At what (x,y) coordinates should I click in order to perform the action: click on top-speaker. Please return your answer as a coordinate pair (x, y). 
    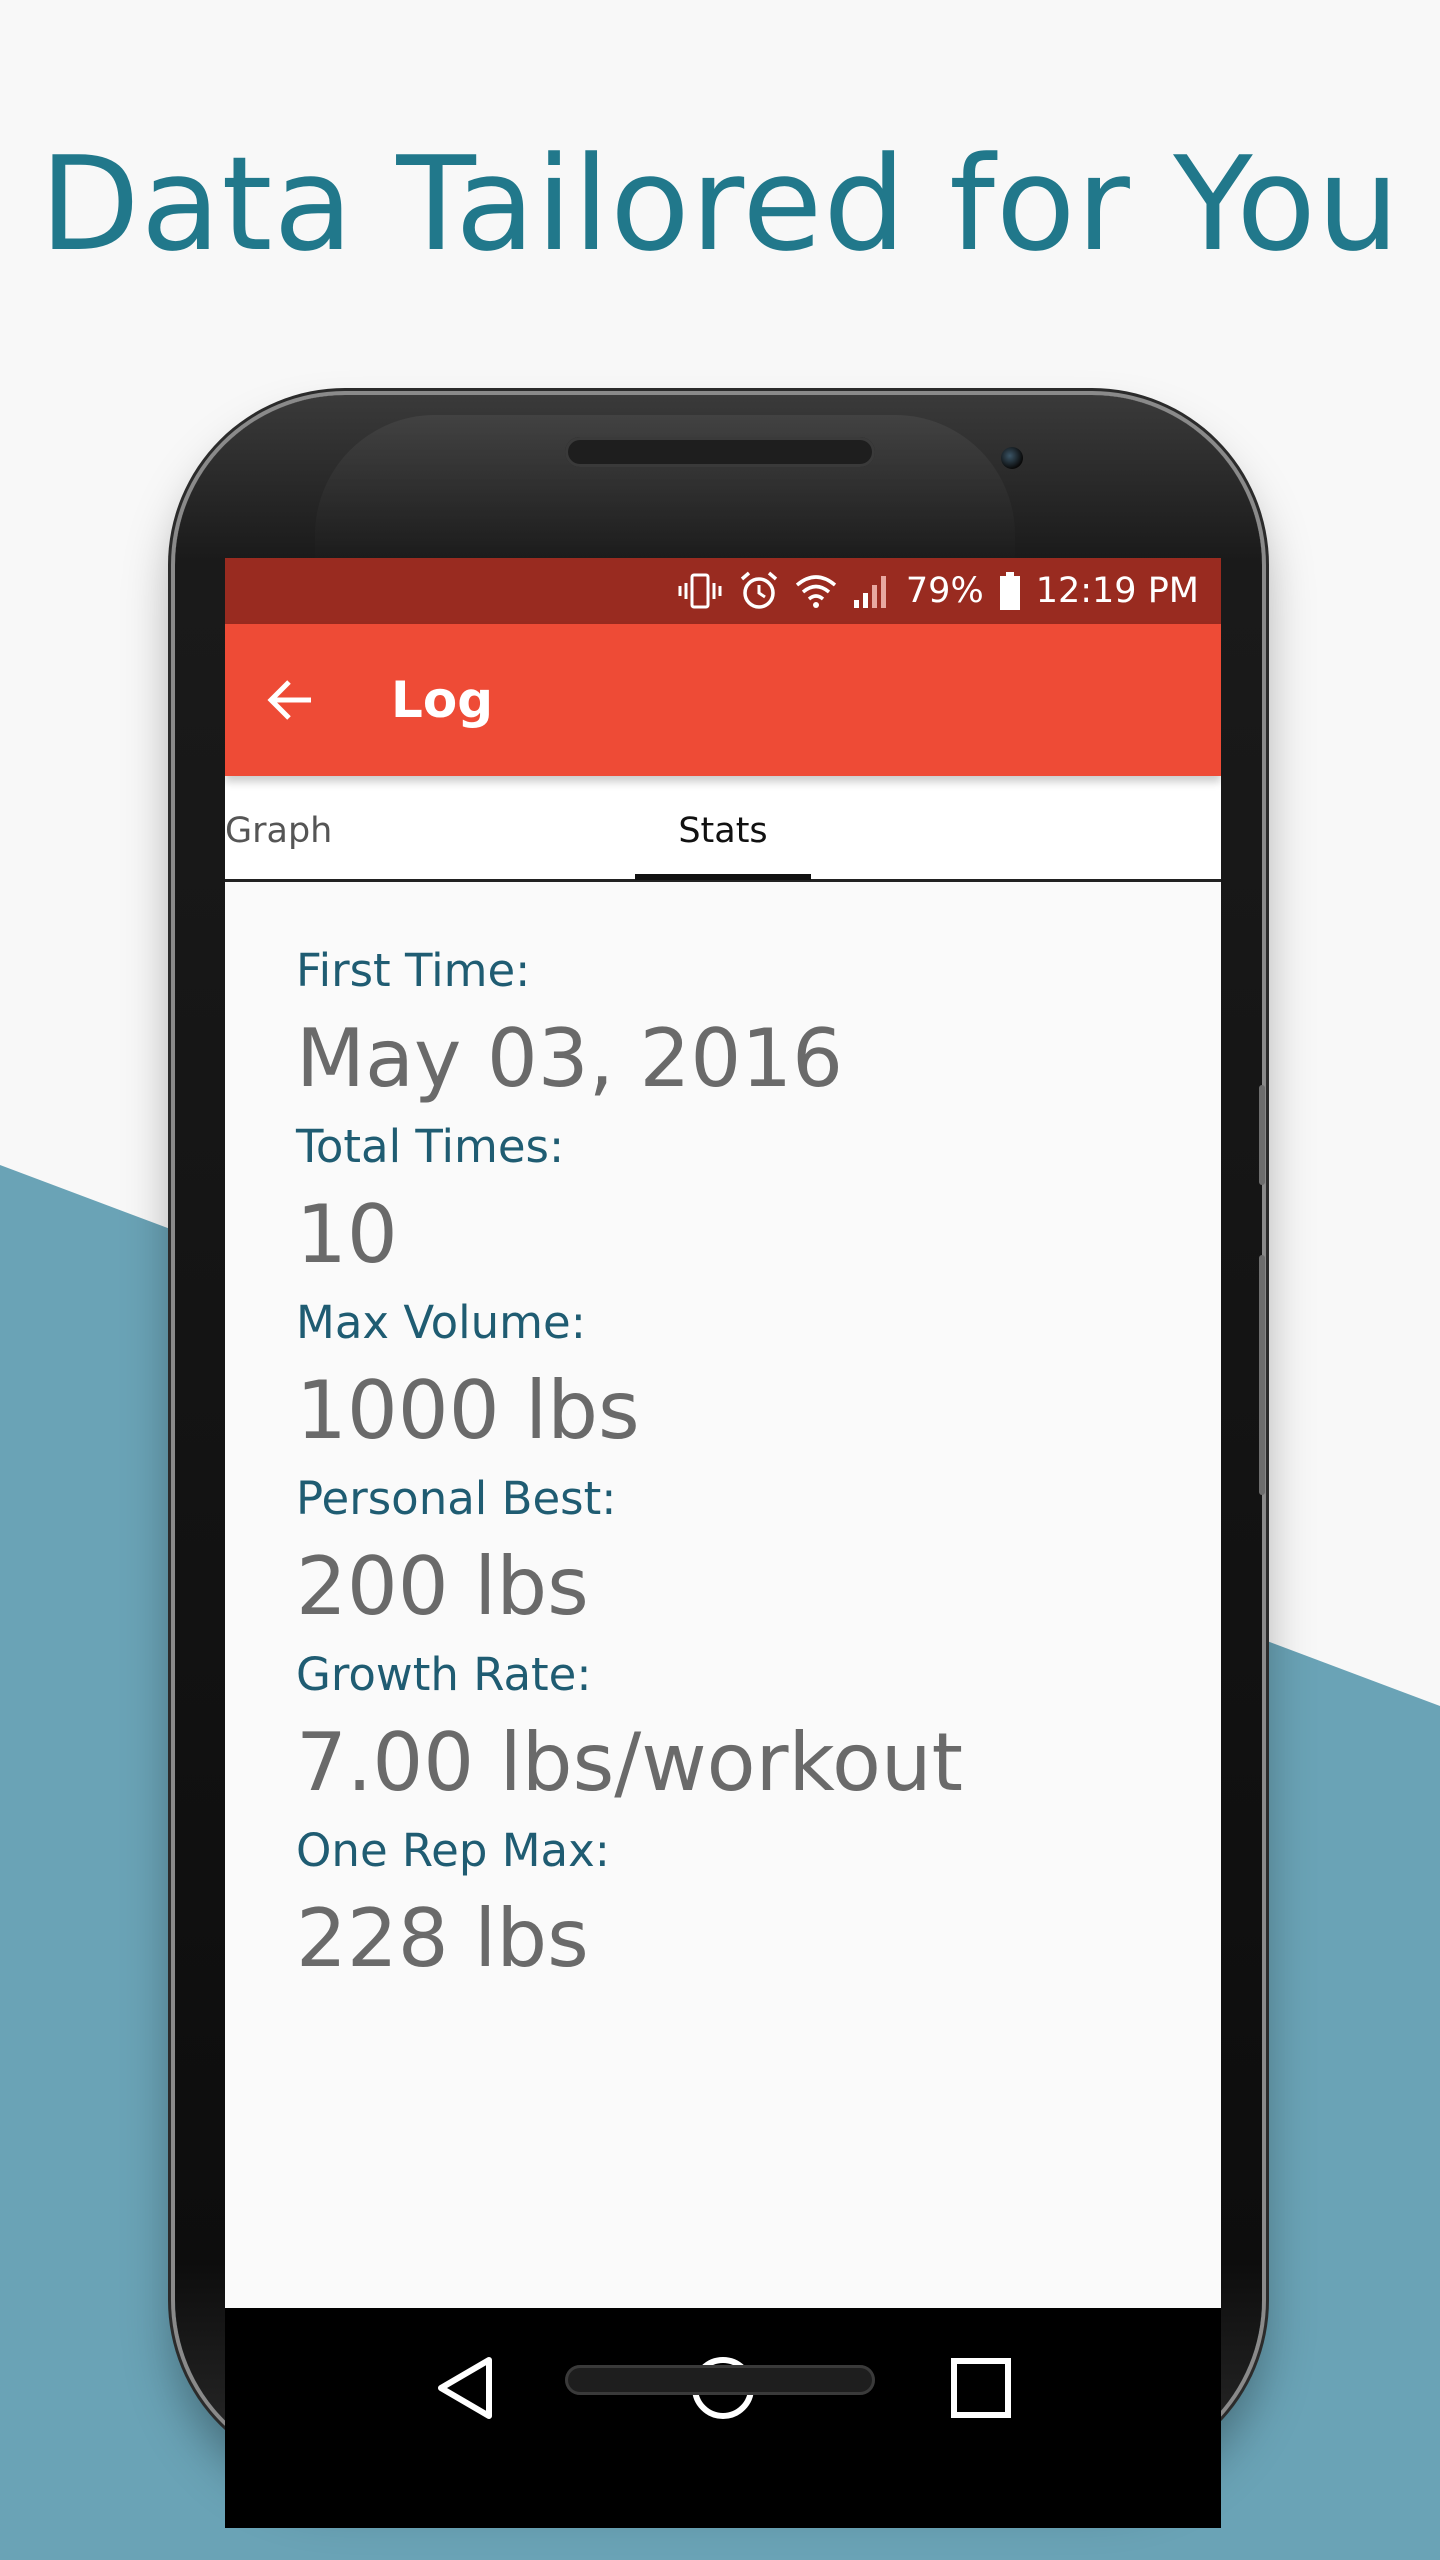
    Looking at the image, I should click on (720, 452).